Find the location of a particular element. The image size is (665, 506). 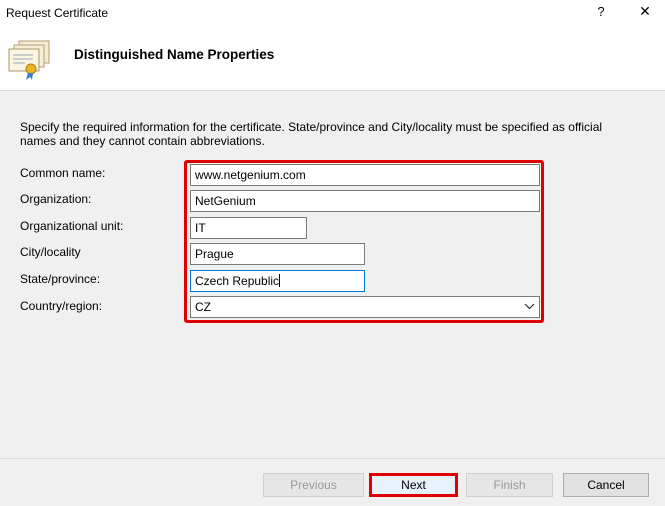

organizational-unit-label: Organizational unit: is located at coordinates (72, 226).